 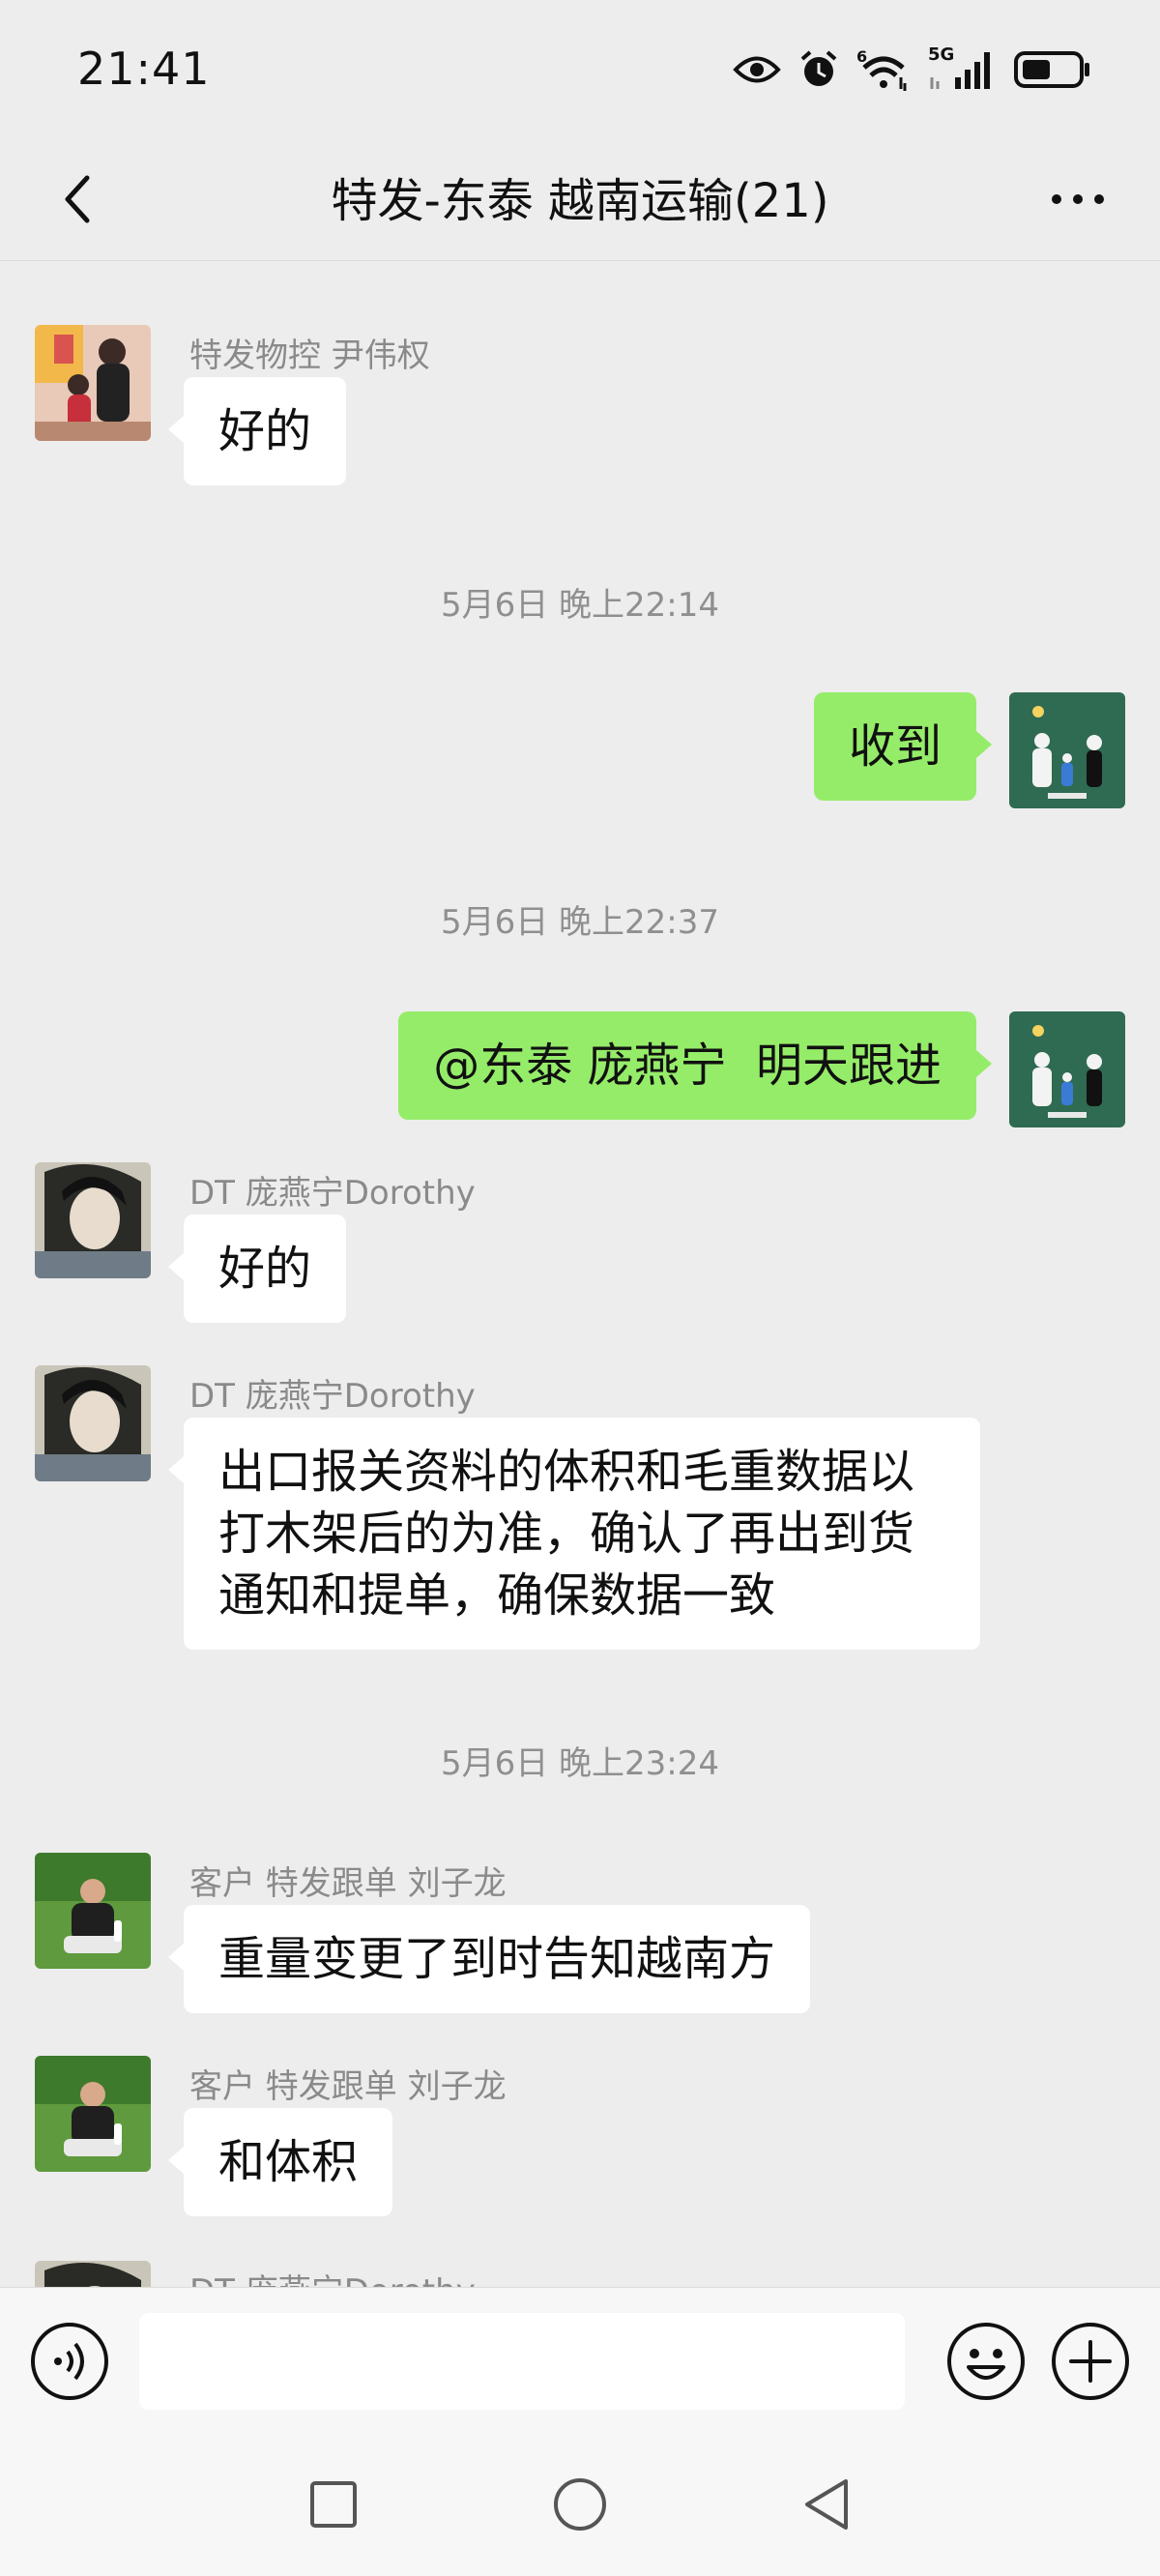 What do you see at coordinates (522, 2361) in the screenshot?
I see `message-input` at bounding box center [522, 2361].